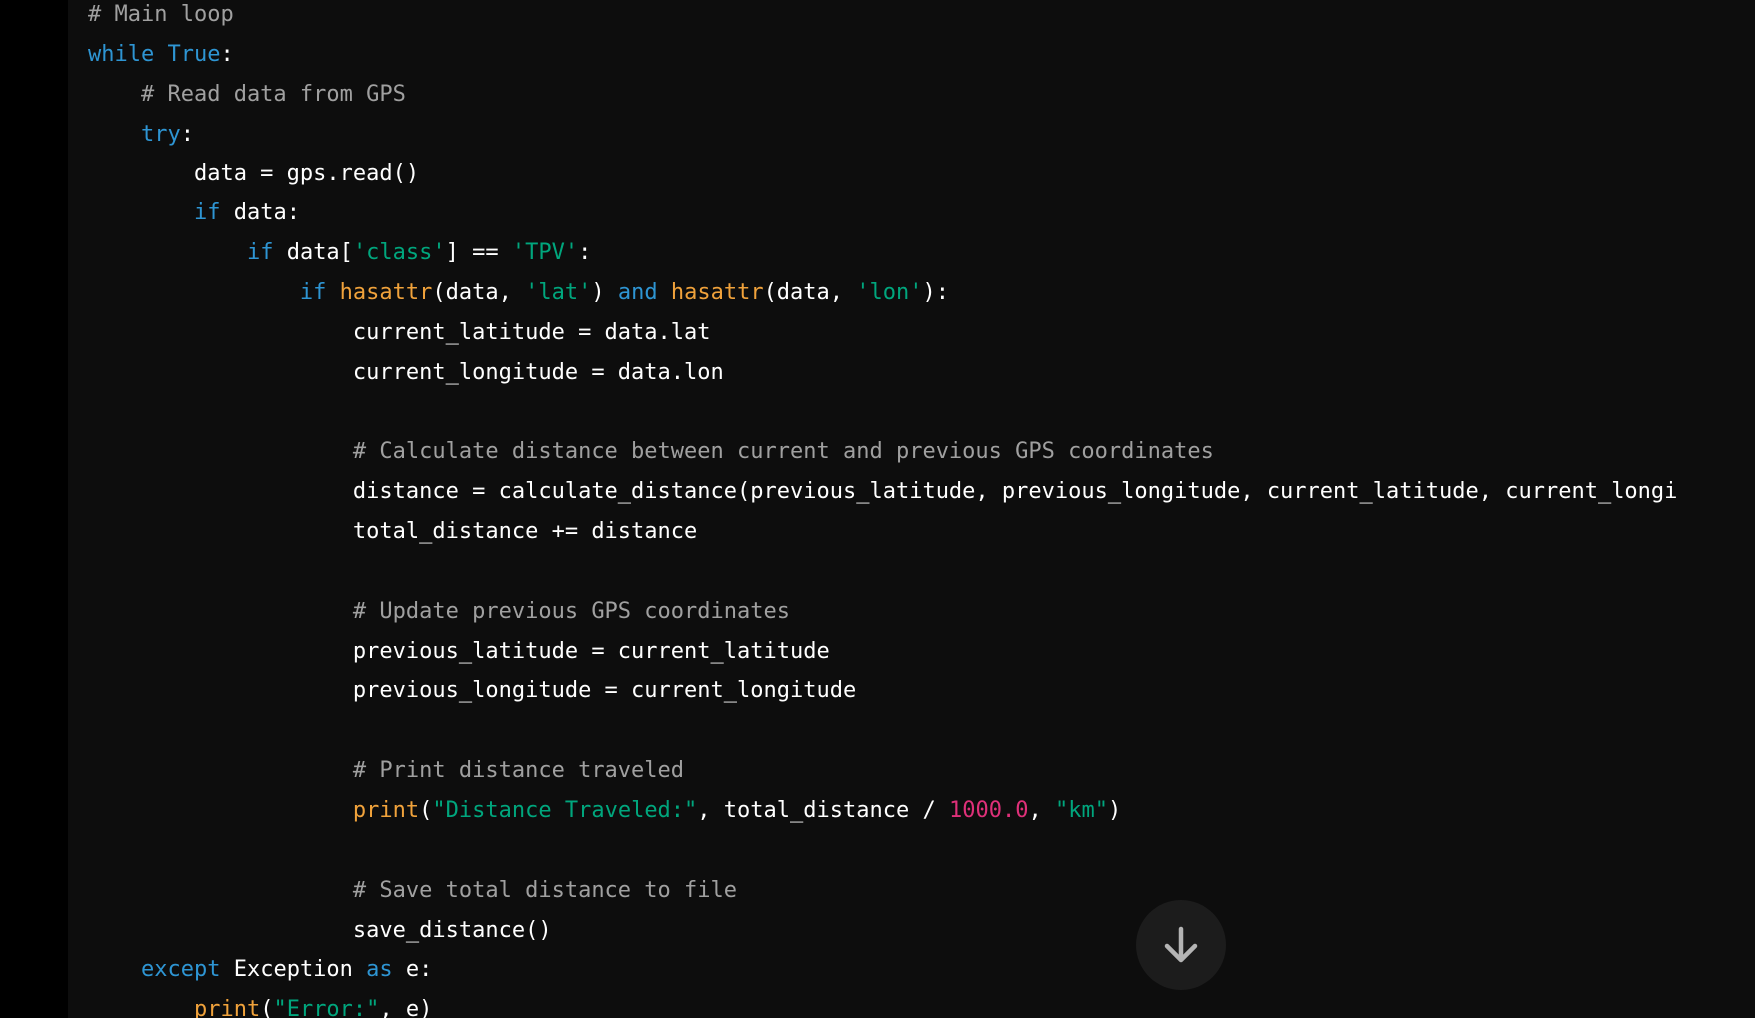 The height and width of the screenshot is (1018, 1755). What do you see at coordinates (412, 969) in the screenshot?
I see `code-token: e:` at bounding box center [412, 969].